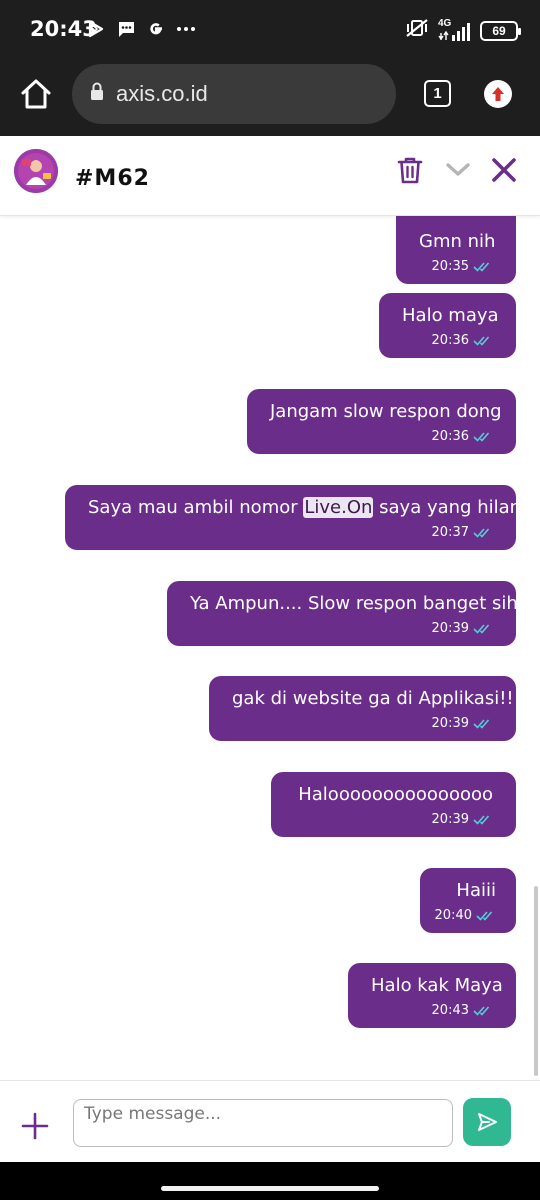 The image size is (540, 1200). I want to click on system-status-icons: 4G 69, so click(462, 30).